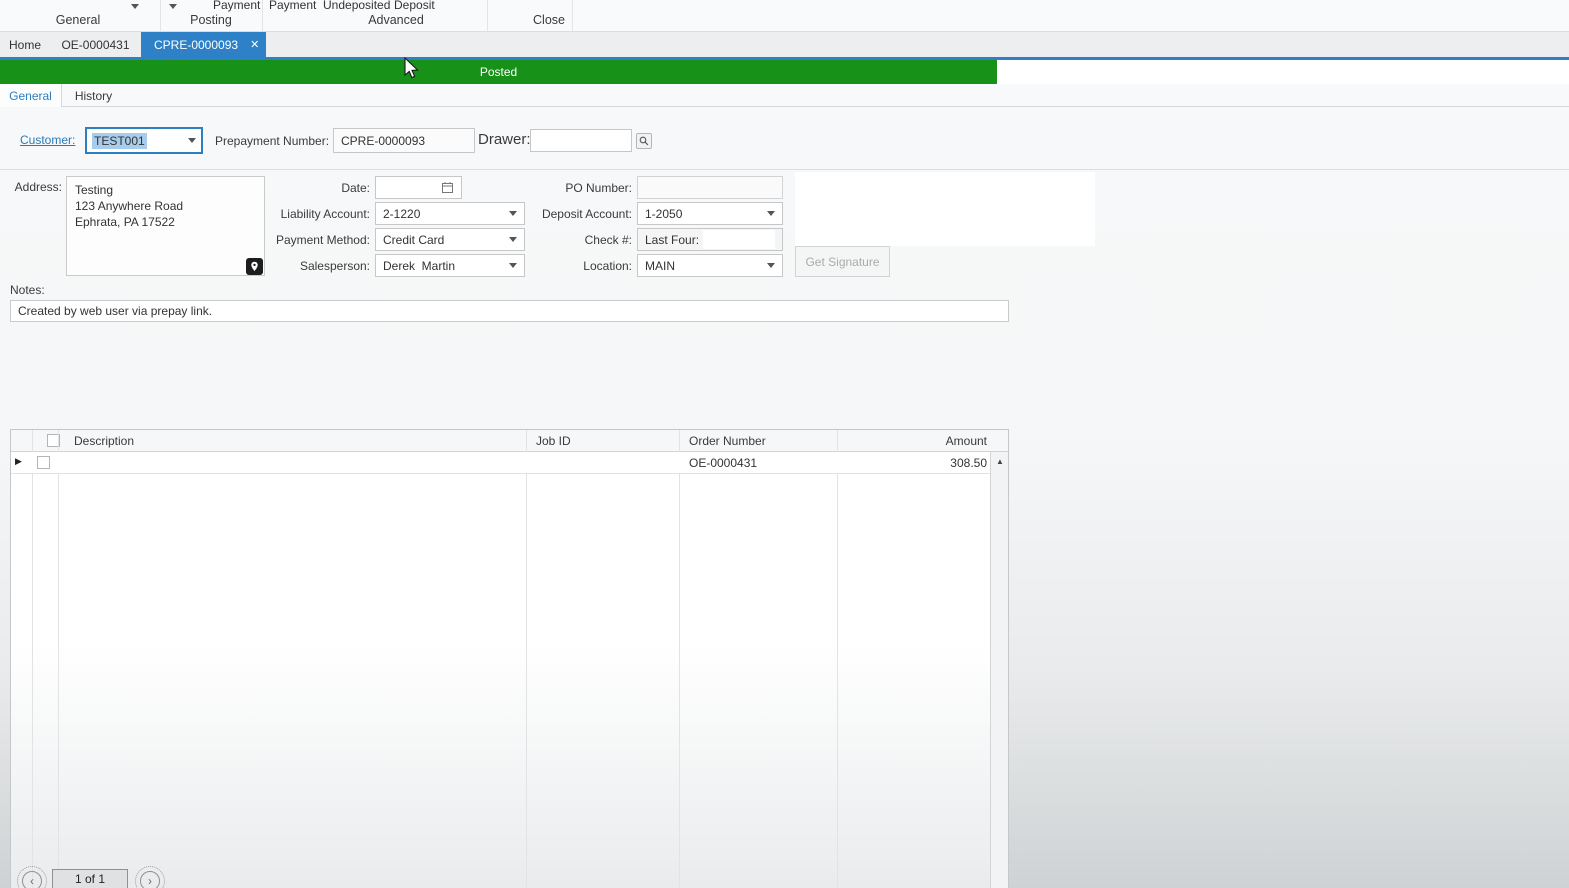 The height and width of the screenshot is (888, 1569). I want to click on tab-oe-label: OE-0000431, so click(95, 44).